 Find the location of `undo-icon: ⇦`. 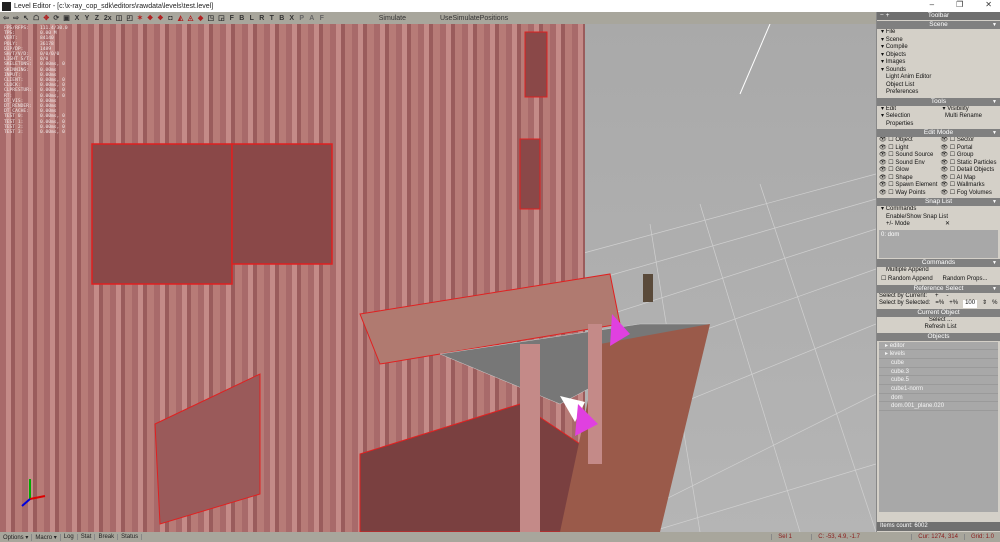

undo-icon: ⇦ is located at coordinates (6, 18).